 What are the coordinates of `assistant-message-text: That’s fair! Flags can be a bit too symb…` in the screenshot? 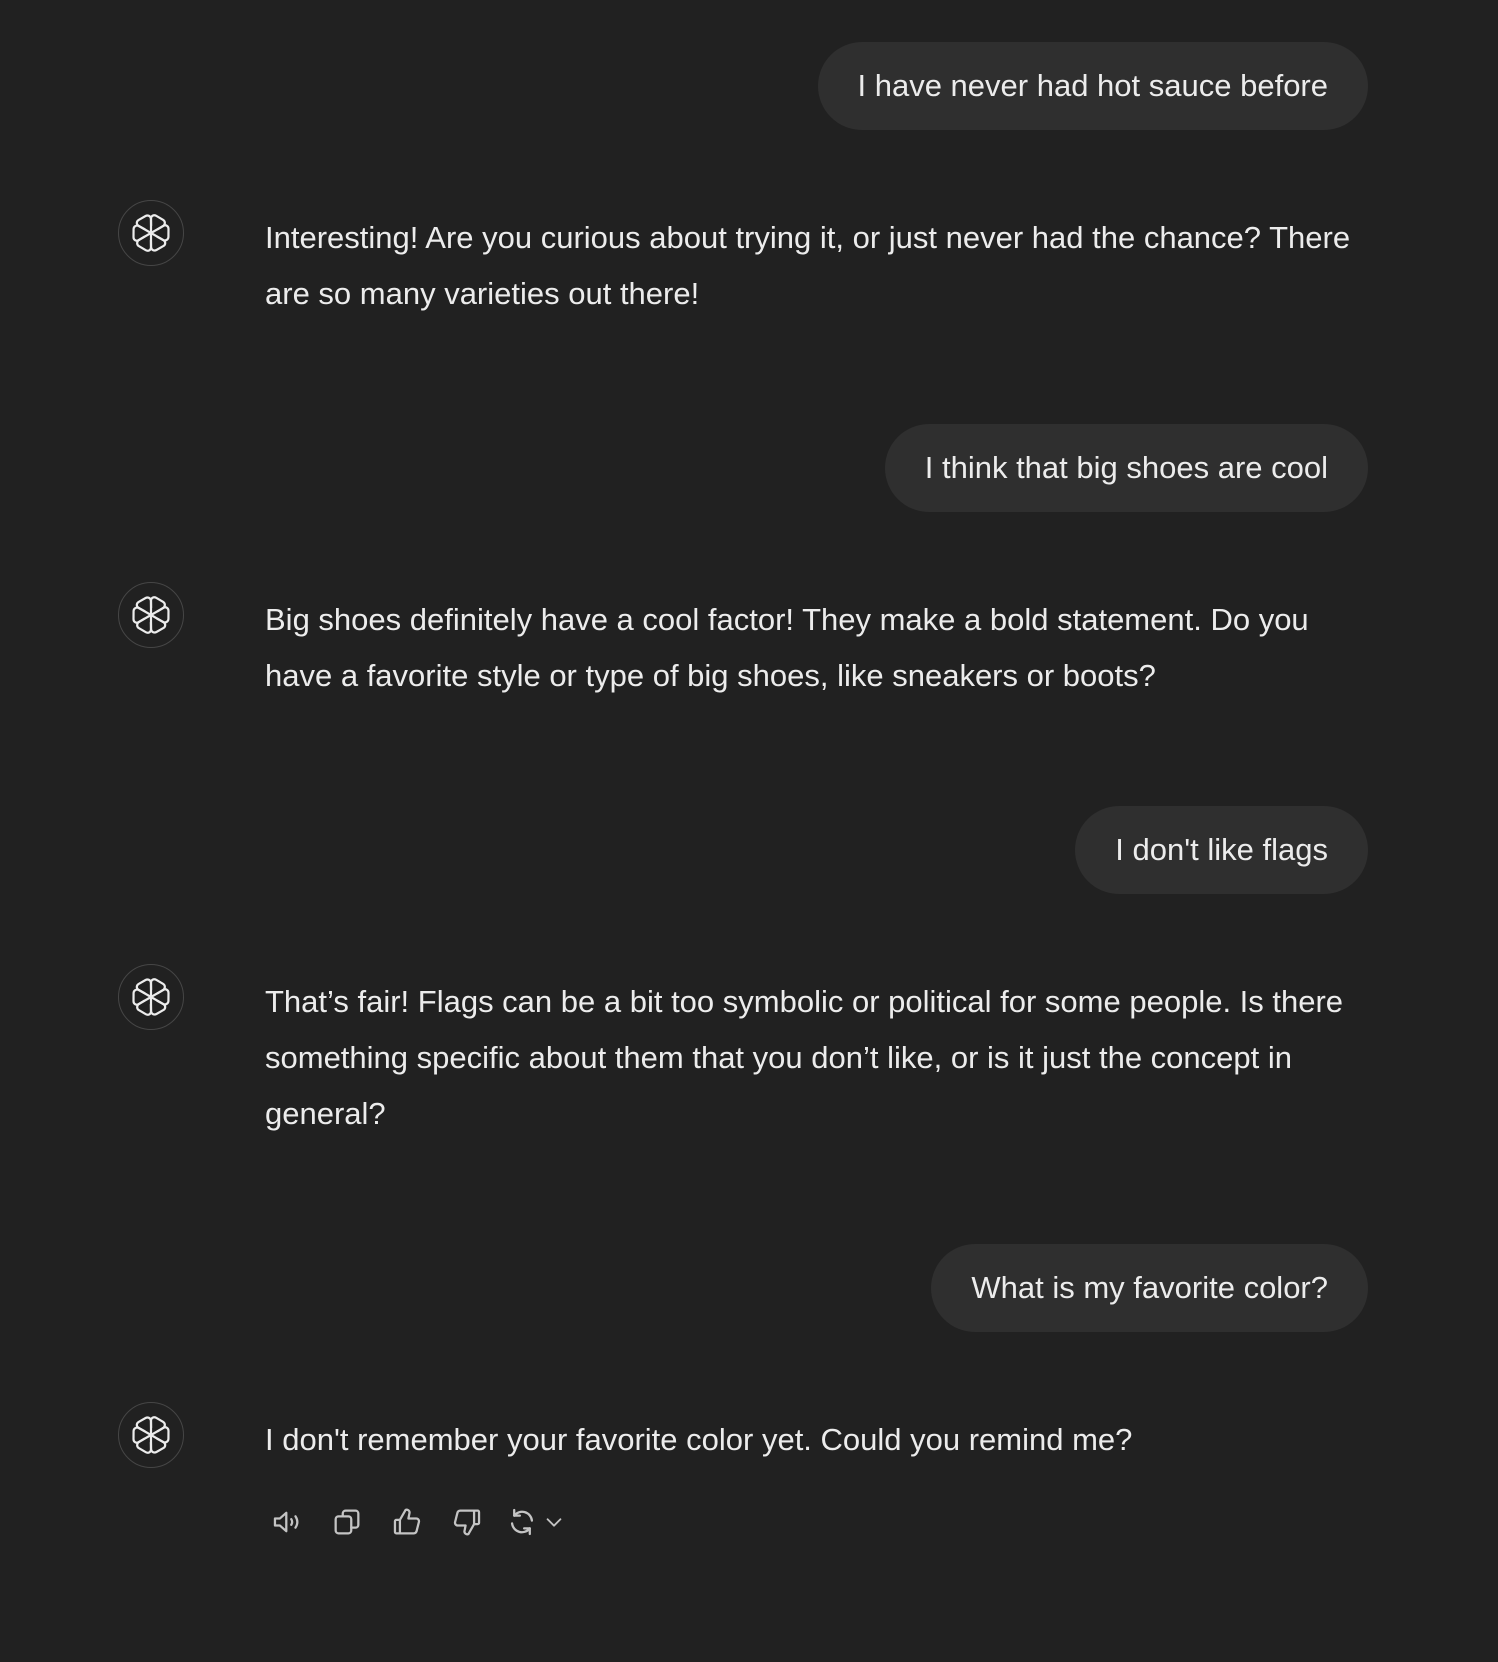 It's located at (804, 1057).